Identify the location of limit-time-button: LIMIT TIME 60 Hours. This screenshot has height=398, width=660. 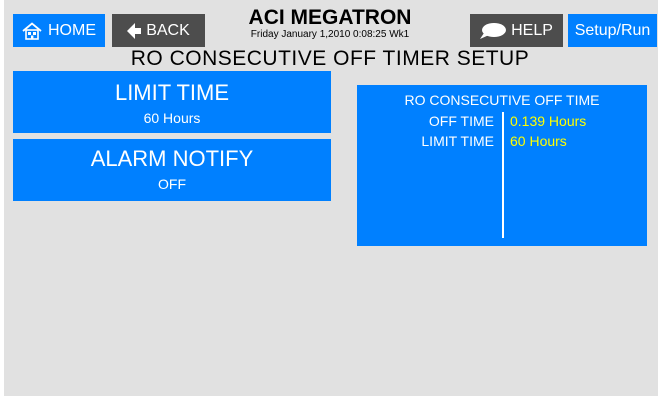
(172, 102).